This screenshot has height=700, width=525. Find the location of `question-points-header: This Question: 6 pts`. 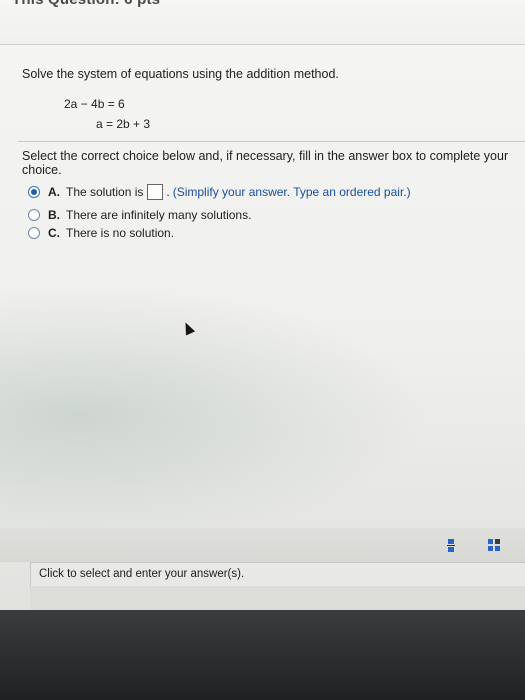

question-points-header: This Question: 6 pts is located at coordinates (86, 4).